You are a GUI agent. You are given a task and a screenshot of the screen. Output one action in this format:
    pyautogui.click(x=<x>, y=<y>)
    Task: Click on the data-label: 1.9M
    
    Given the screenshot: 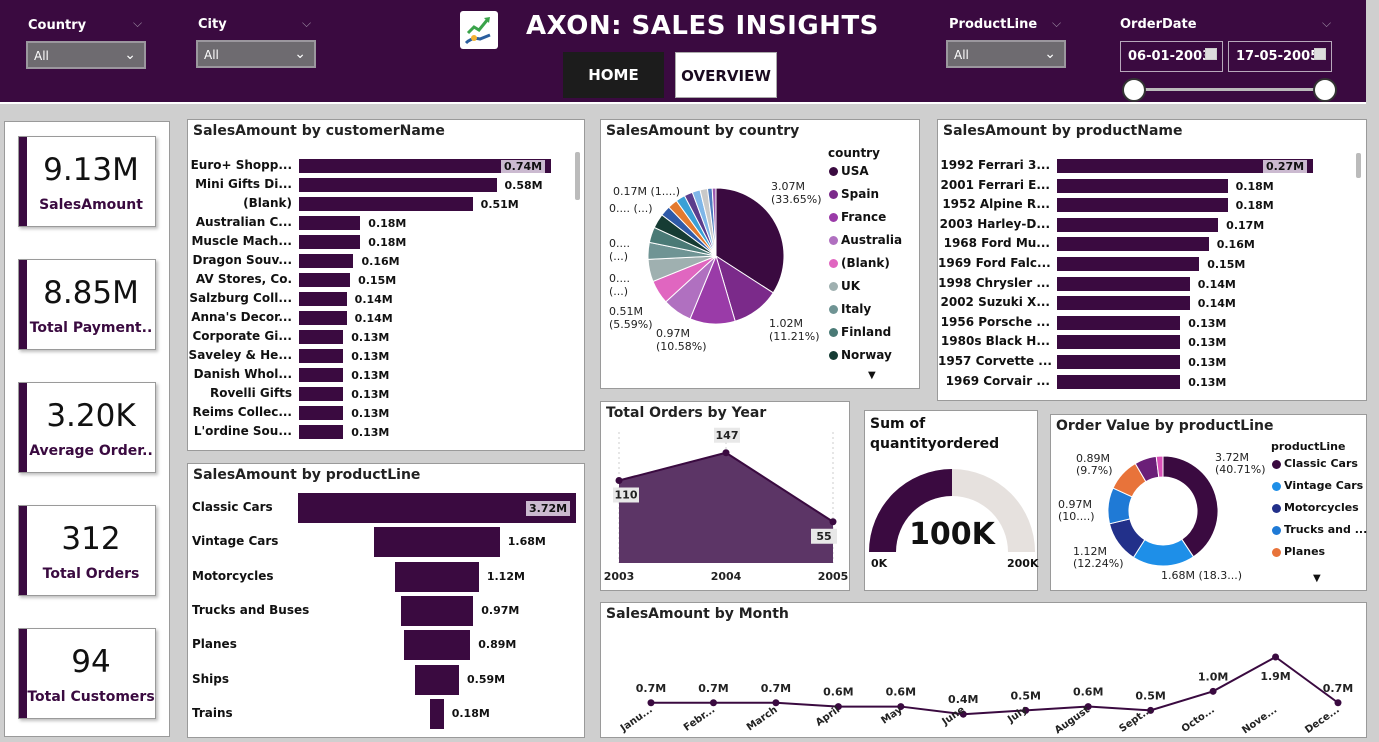 What is the action you would take?
    pyautogui.click(x=1275, y=676)
    